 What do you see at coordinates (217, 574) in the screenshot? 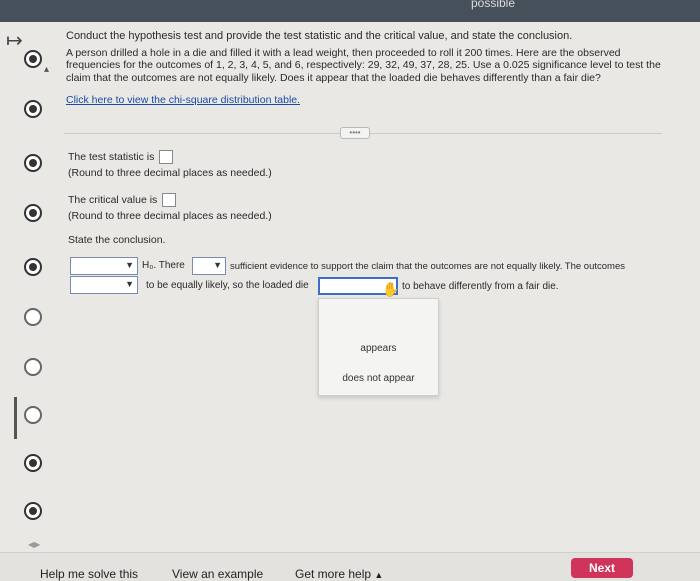
I see `view-example-button: View an example` at bounding box center [217, 574].